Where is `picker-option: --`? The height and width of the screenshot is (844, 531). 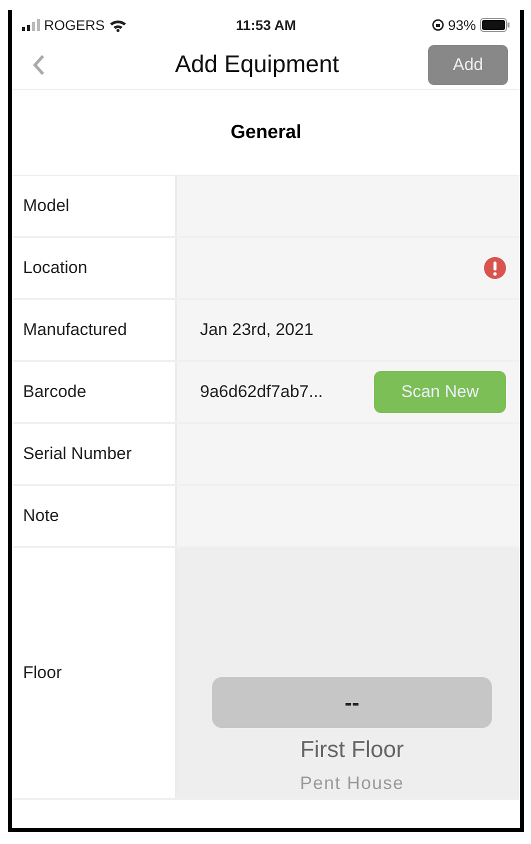 picker-option: -- is located at coordinates (352, 702).